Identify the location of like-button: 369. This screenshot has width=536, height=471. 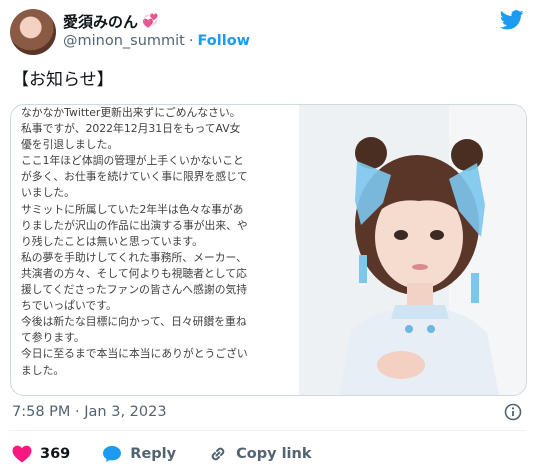
(41, 454).